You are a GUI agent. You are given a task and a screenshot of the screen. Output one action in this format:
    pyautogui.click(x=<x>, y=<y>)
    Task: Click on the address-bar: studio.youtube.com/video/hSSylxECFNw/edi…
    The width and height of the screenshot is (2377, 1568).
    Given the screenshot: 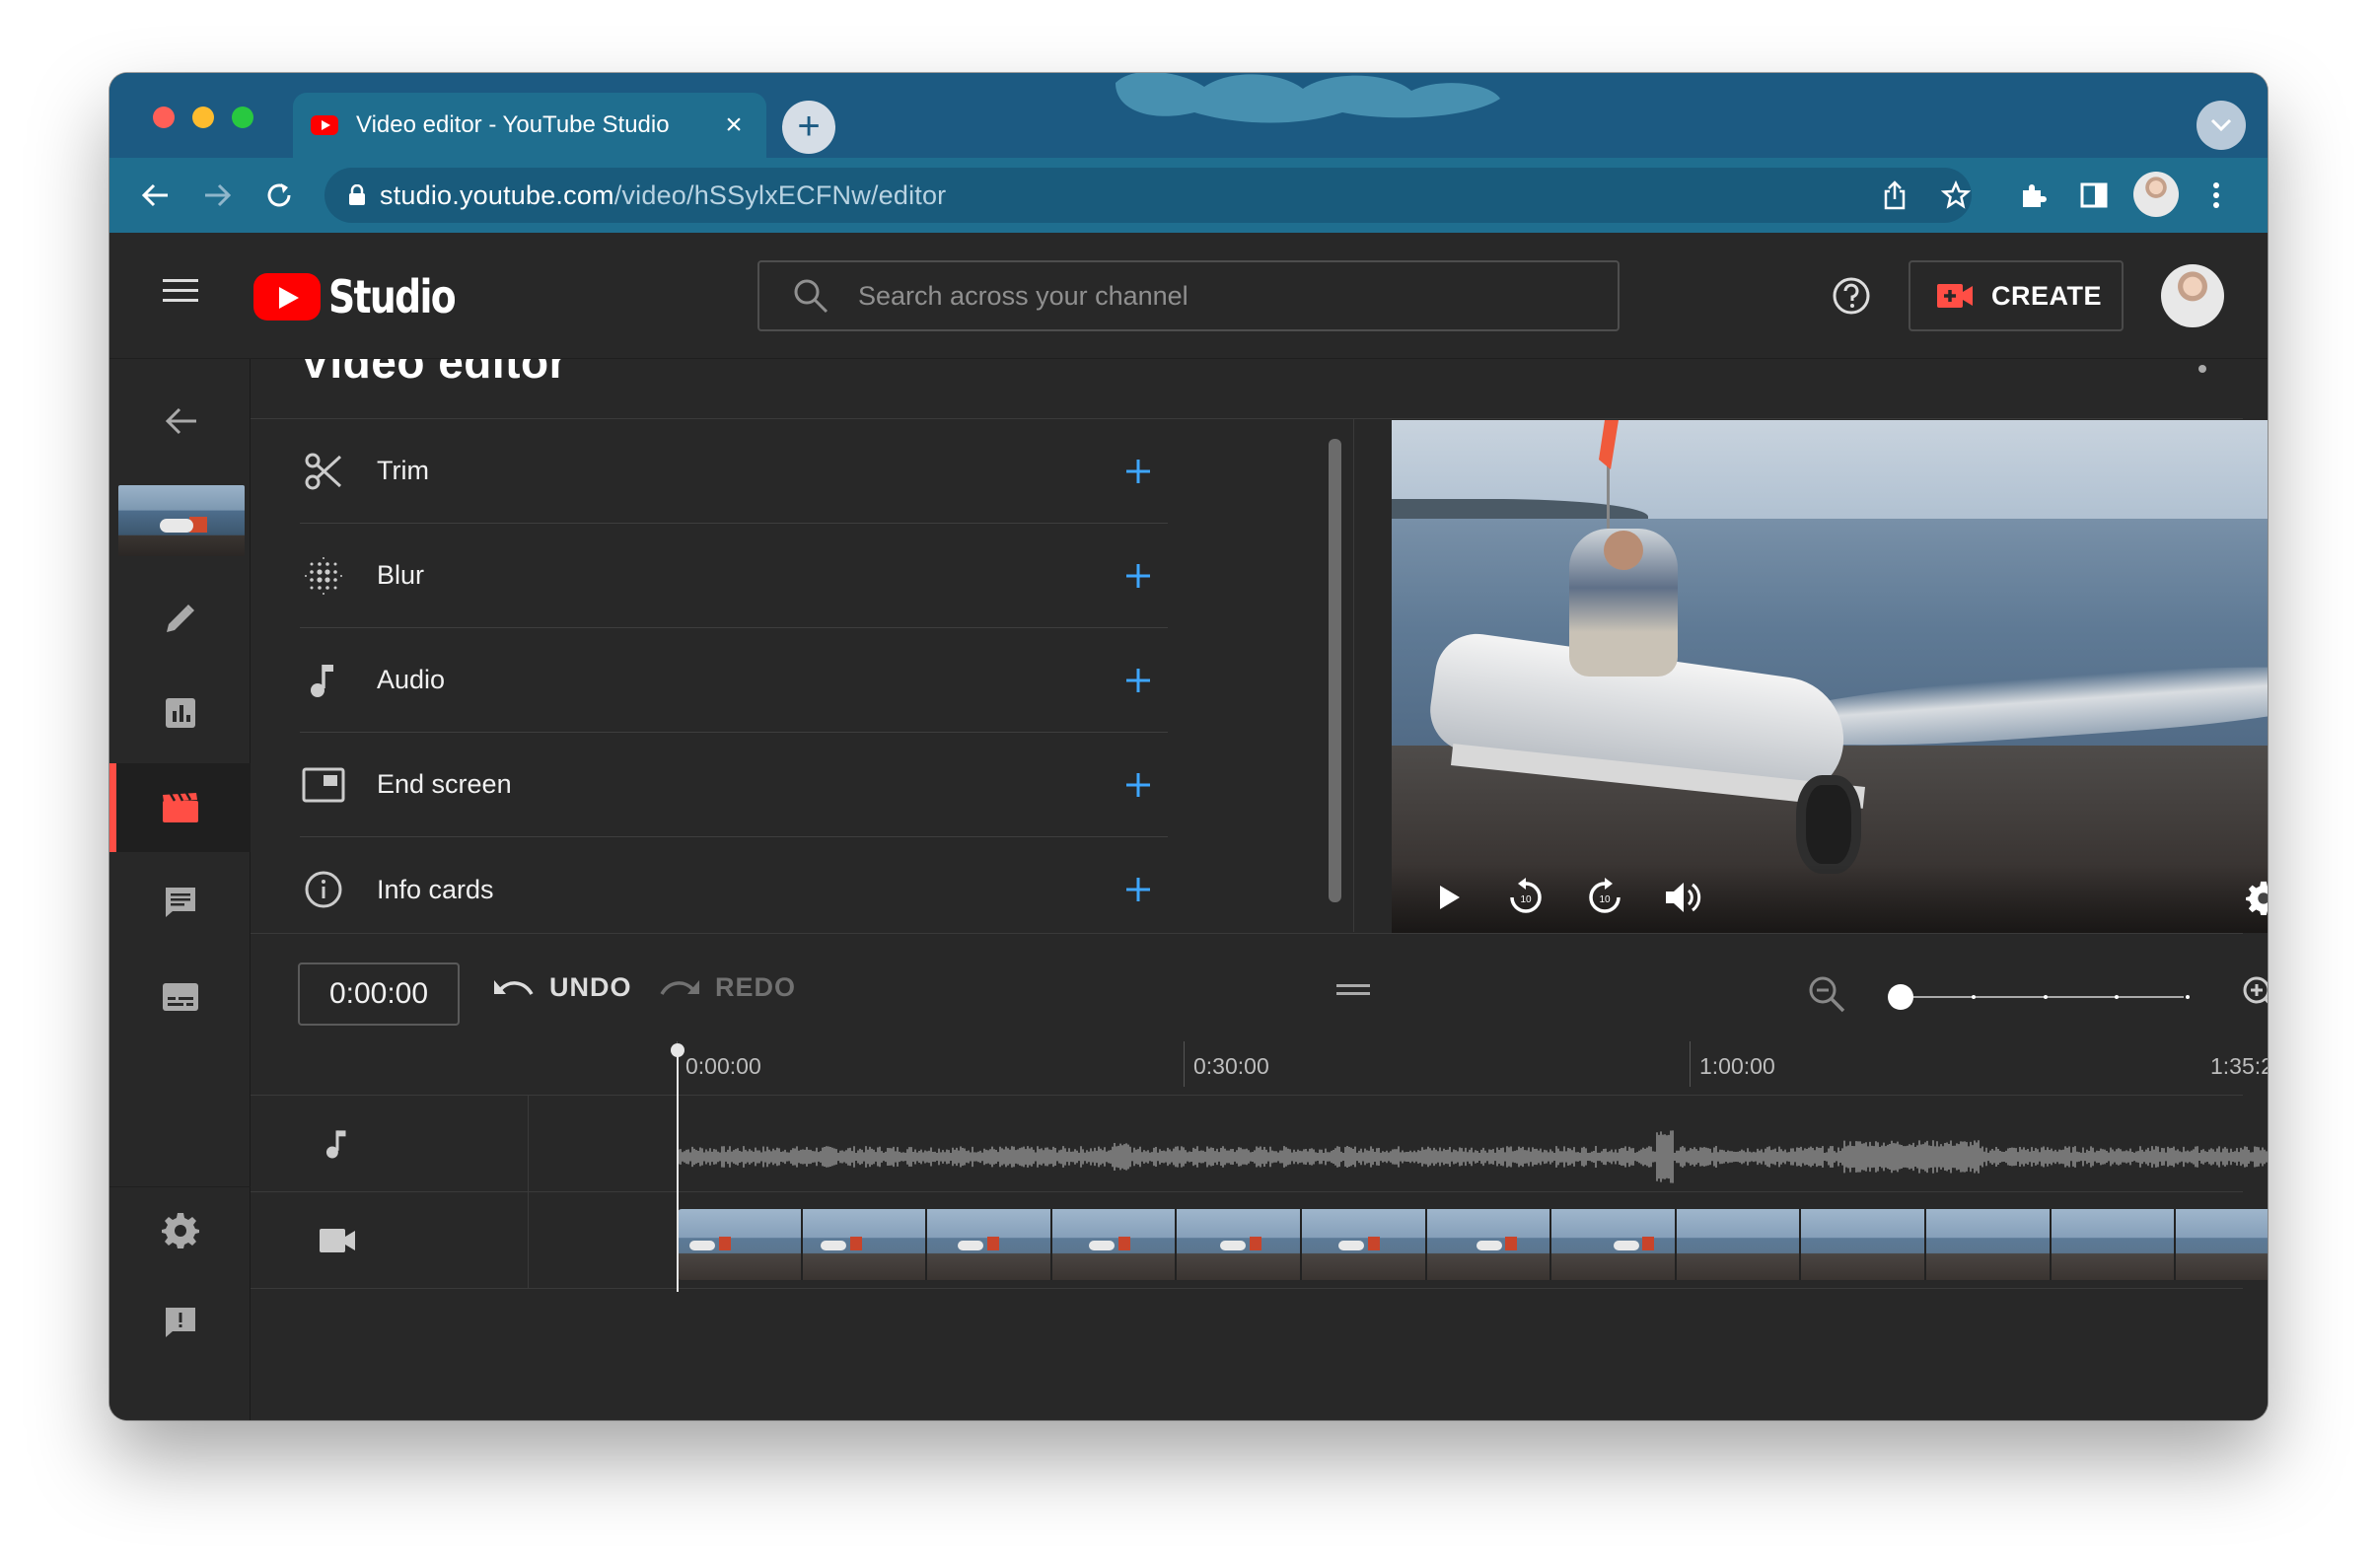 What is the action you would take?
    pyautogui.click(x=1148, y=195)
    